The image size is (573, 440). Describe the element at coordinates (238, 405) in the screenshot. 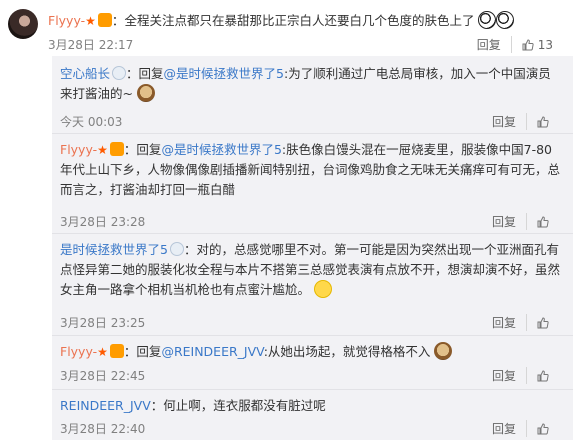

I see `reply-body: ：何止啊，连衣服都没有脏过呢` at that location.